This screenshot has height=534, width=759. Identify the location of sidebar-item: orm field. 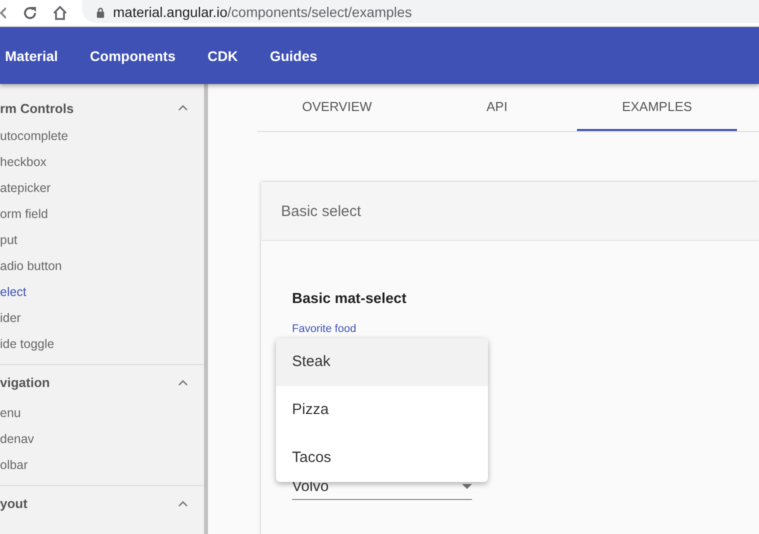
(102, 214).